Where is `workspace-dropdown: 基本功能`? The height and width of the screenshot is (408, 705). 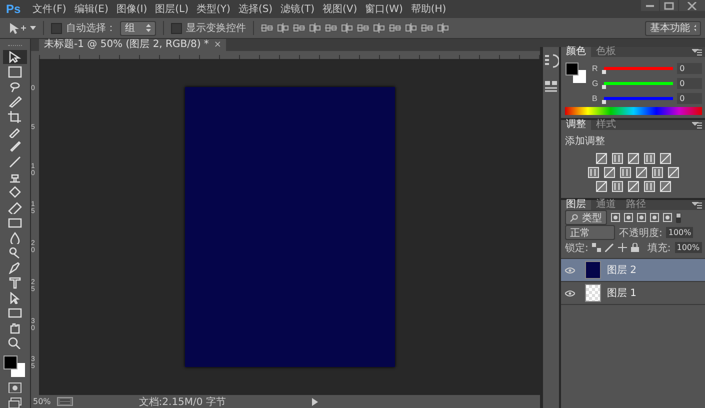
workspace-dropdown: 基本功能 is located at coordinates (673, 28).